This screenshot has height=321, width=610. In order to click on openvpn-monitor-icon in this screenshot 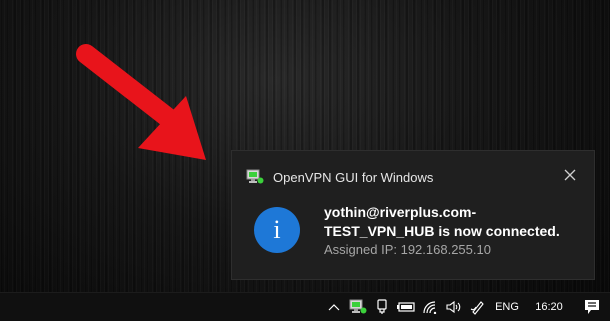, I will do `click(255, 176)`.